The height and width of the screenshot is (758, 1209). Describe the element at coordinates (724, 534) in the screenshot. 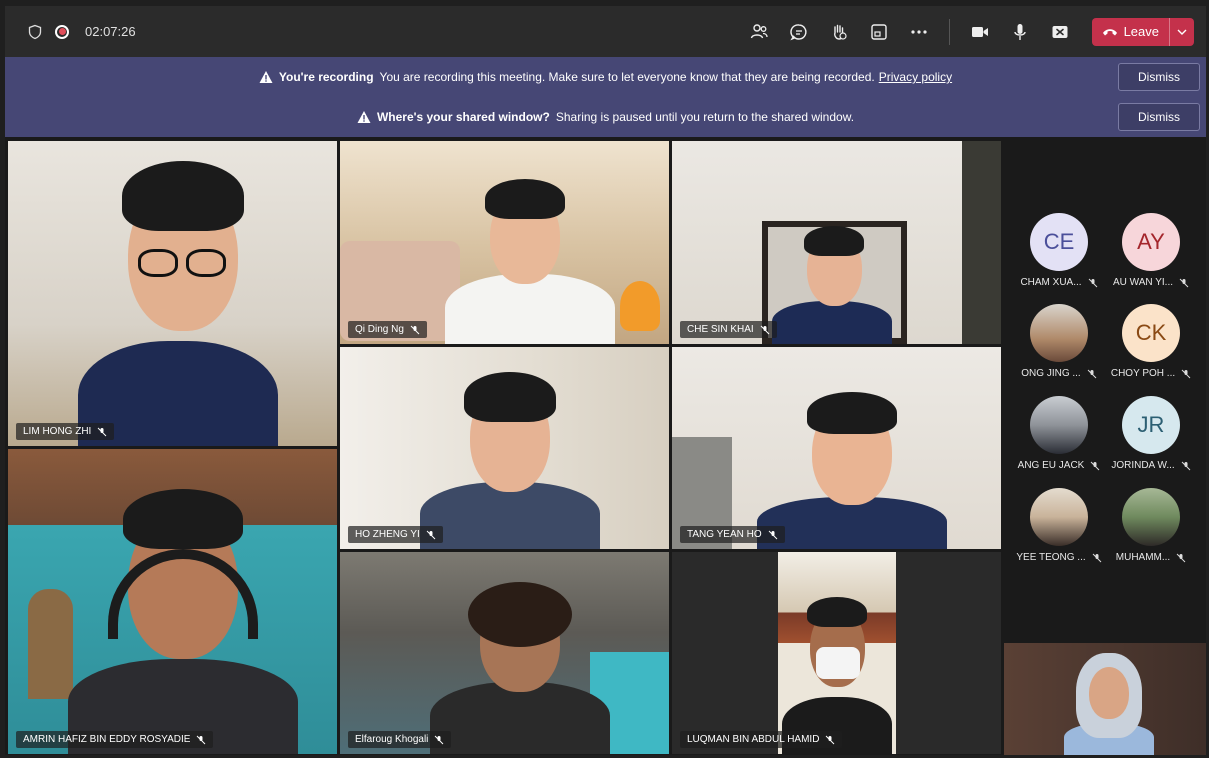

I see `participant-name: TANG YEAN HO` at that location.